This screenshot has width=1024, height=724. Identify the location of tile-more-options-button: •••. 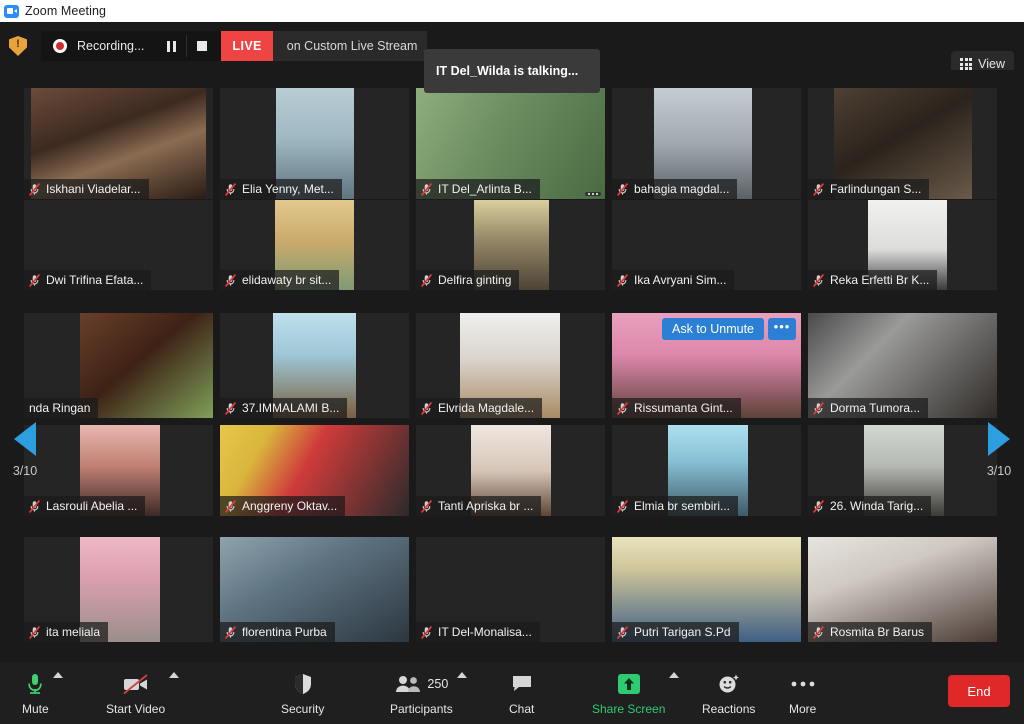
(782, 329).